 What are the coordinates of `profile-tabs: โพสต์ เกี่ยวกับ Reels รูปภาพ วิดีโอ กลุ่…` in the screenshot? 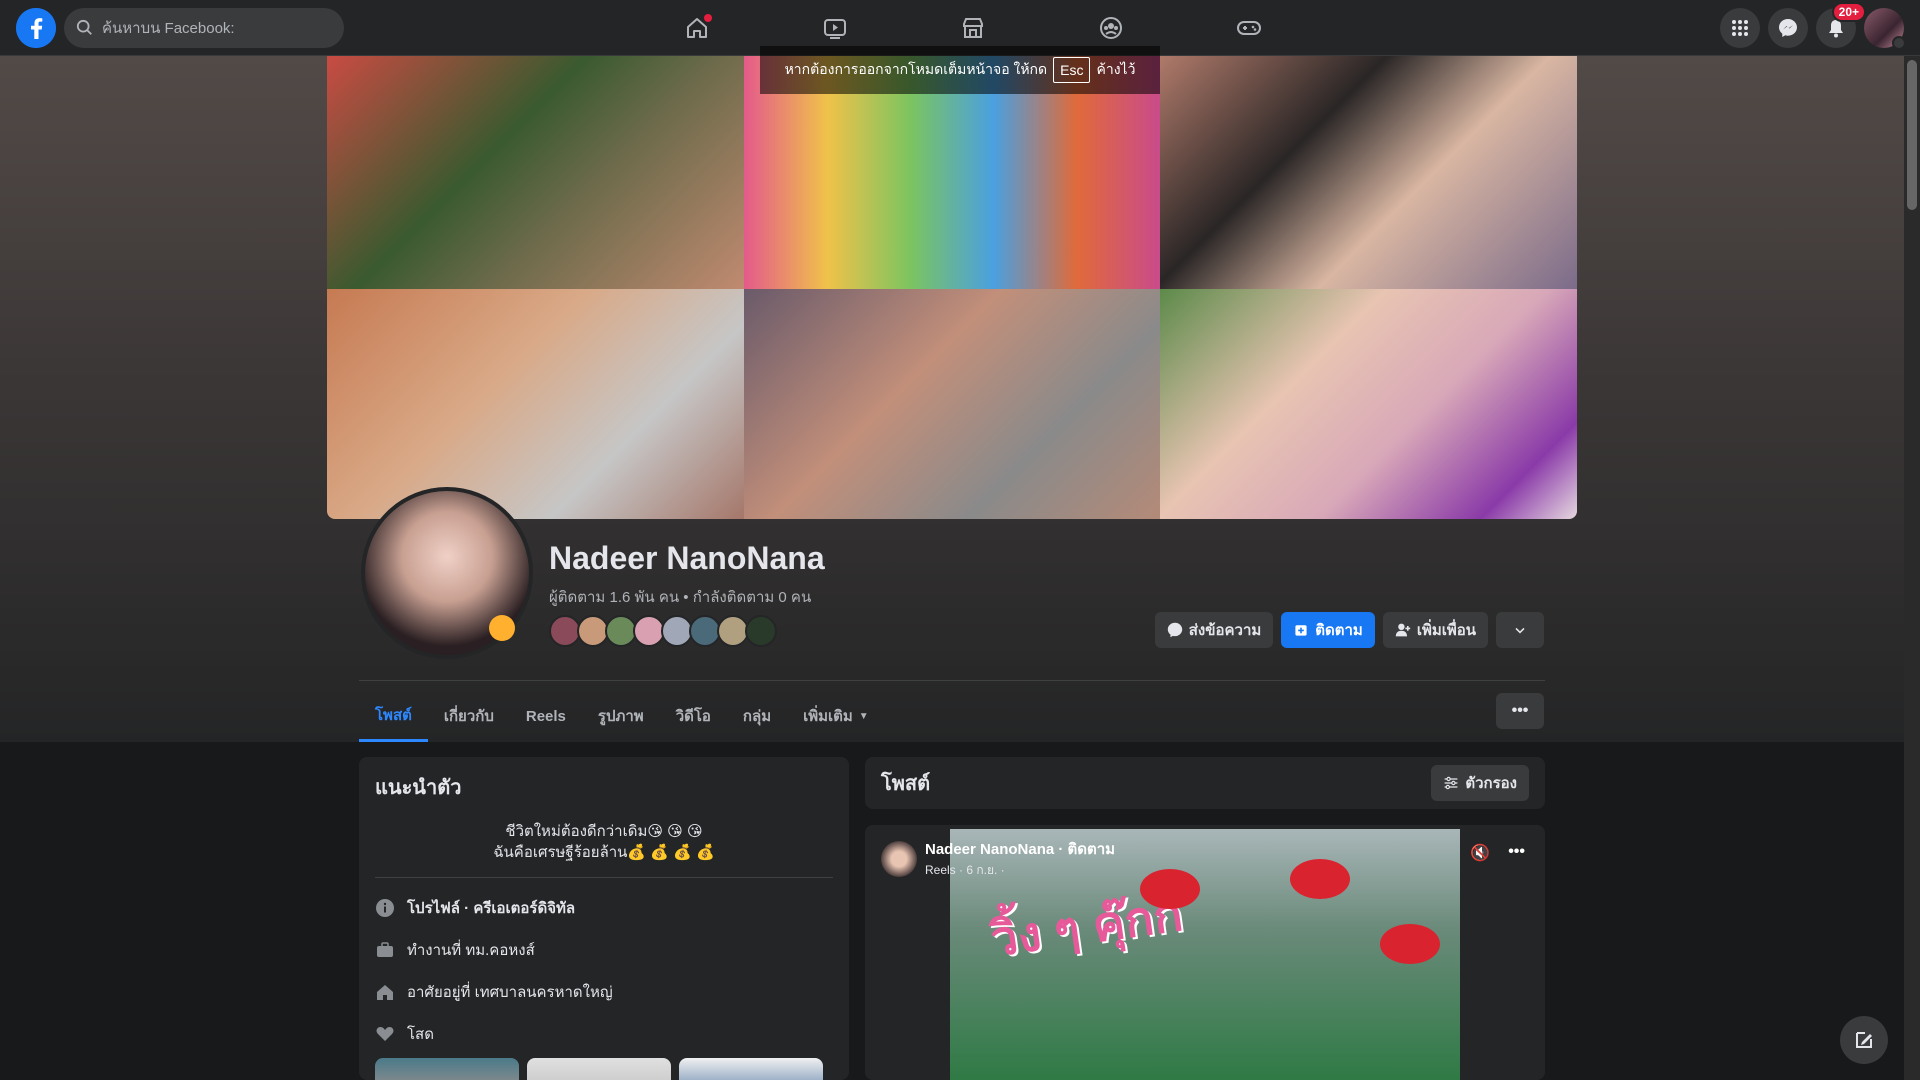 It's located at (622, 716).